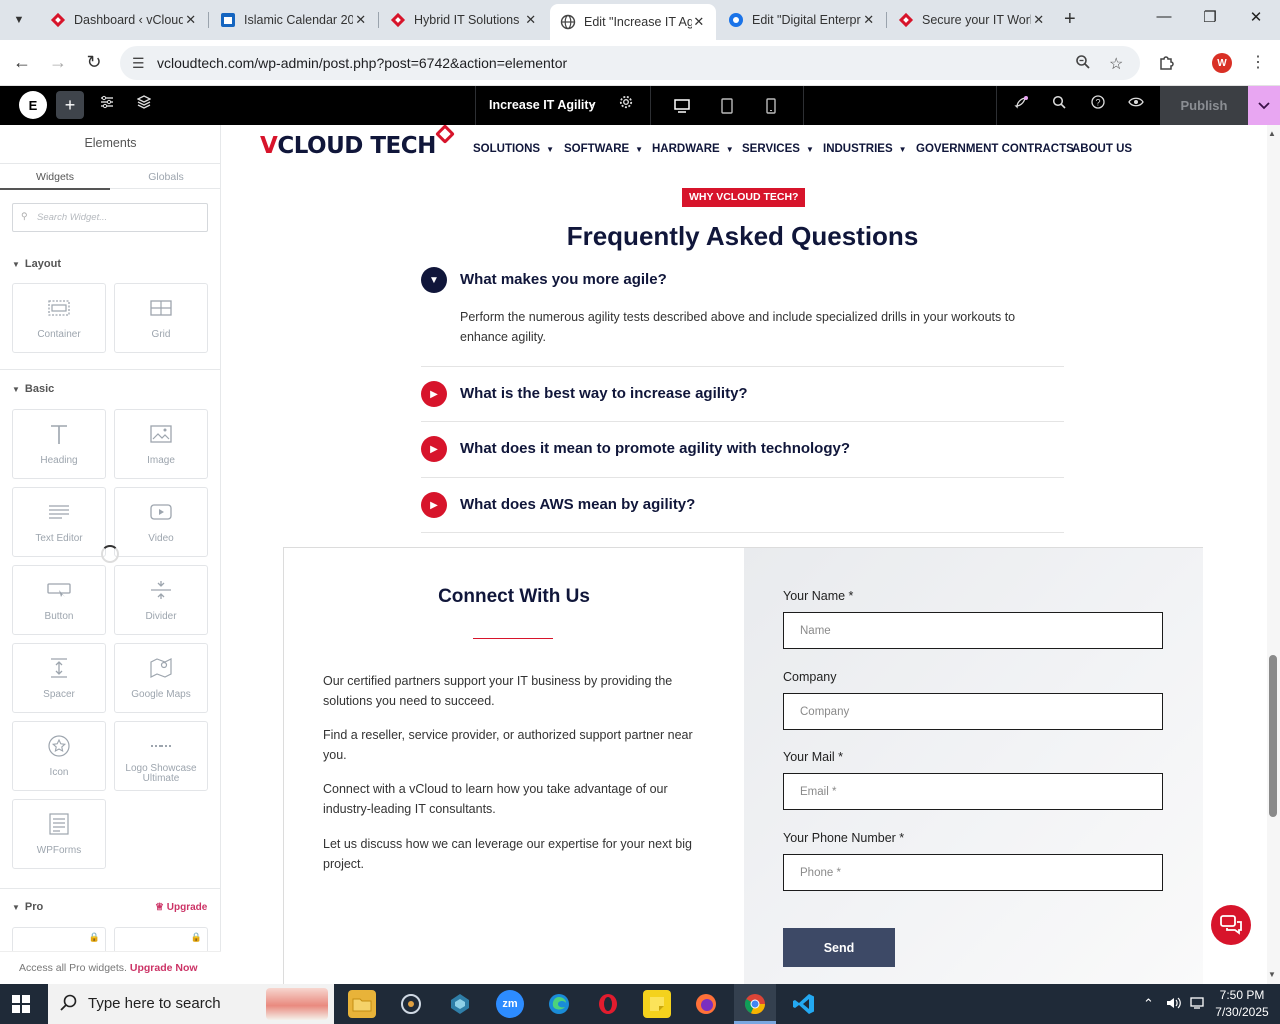 The height and width of the screenshot is (1024, 1280). Describe the element at coordinates (693, 149) in the screenshot. I see `nav-hardware: HARDWARE ▼` at that location.